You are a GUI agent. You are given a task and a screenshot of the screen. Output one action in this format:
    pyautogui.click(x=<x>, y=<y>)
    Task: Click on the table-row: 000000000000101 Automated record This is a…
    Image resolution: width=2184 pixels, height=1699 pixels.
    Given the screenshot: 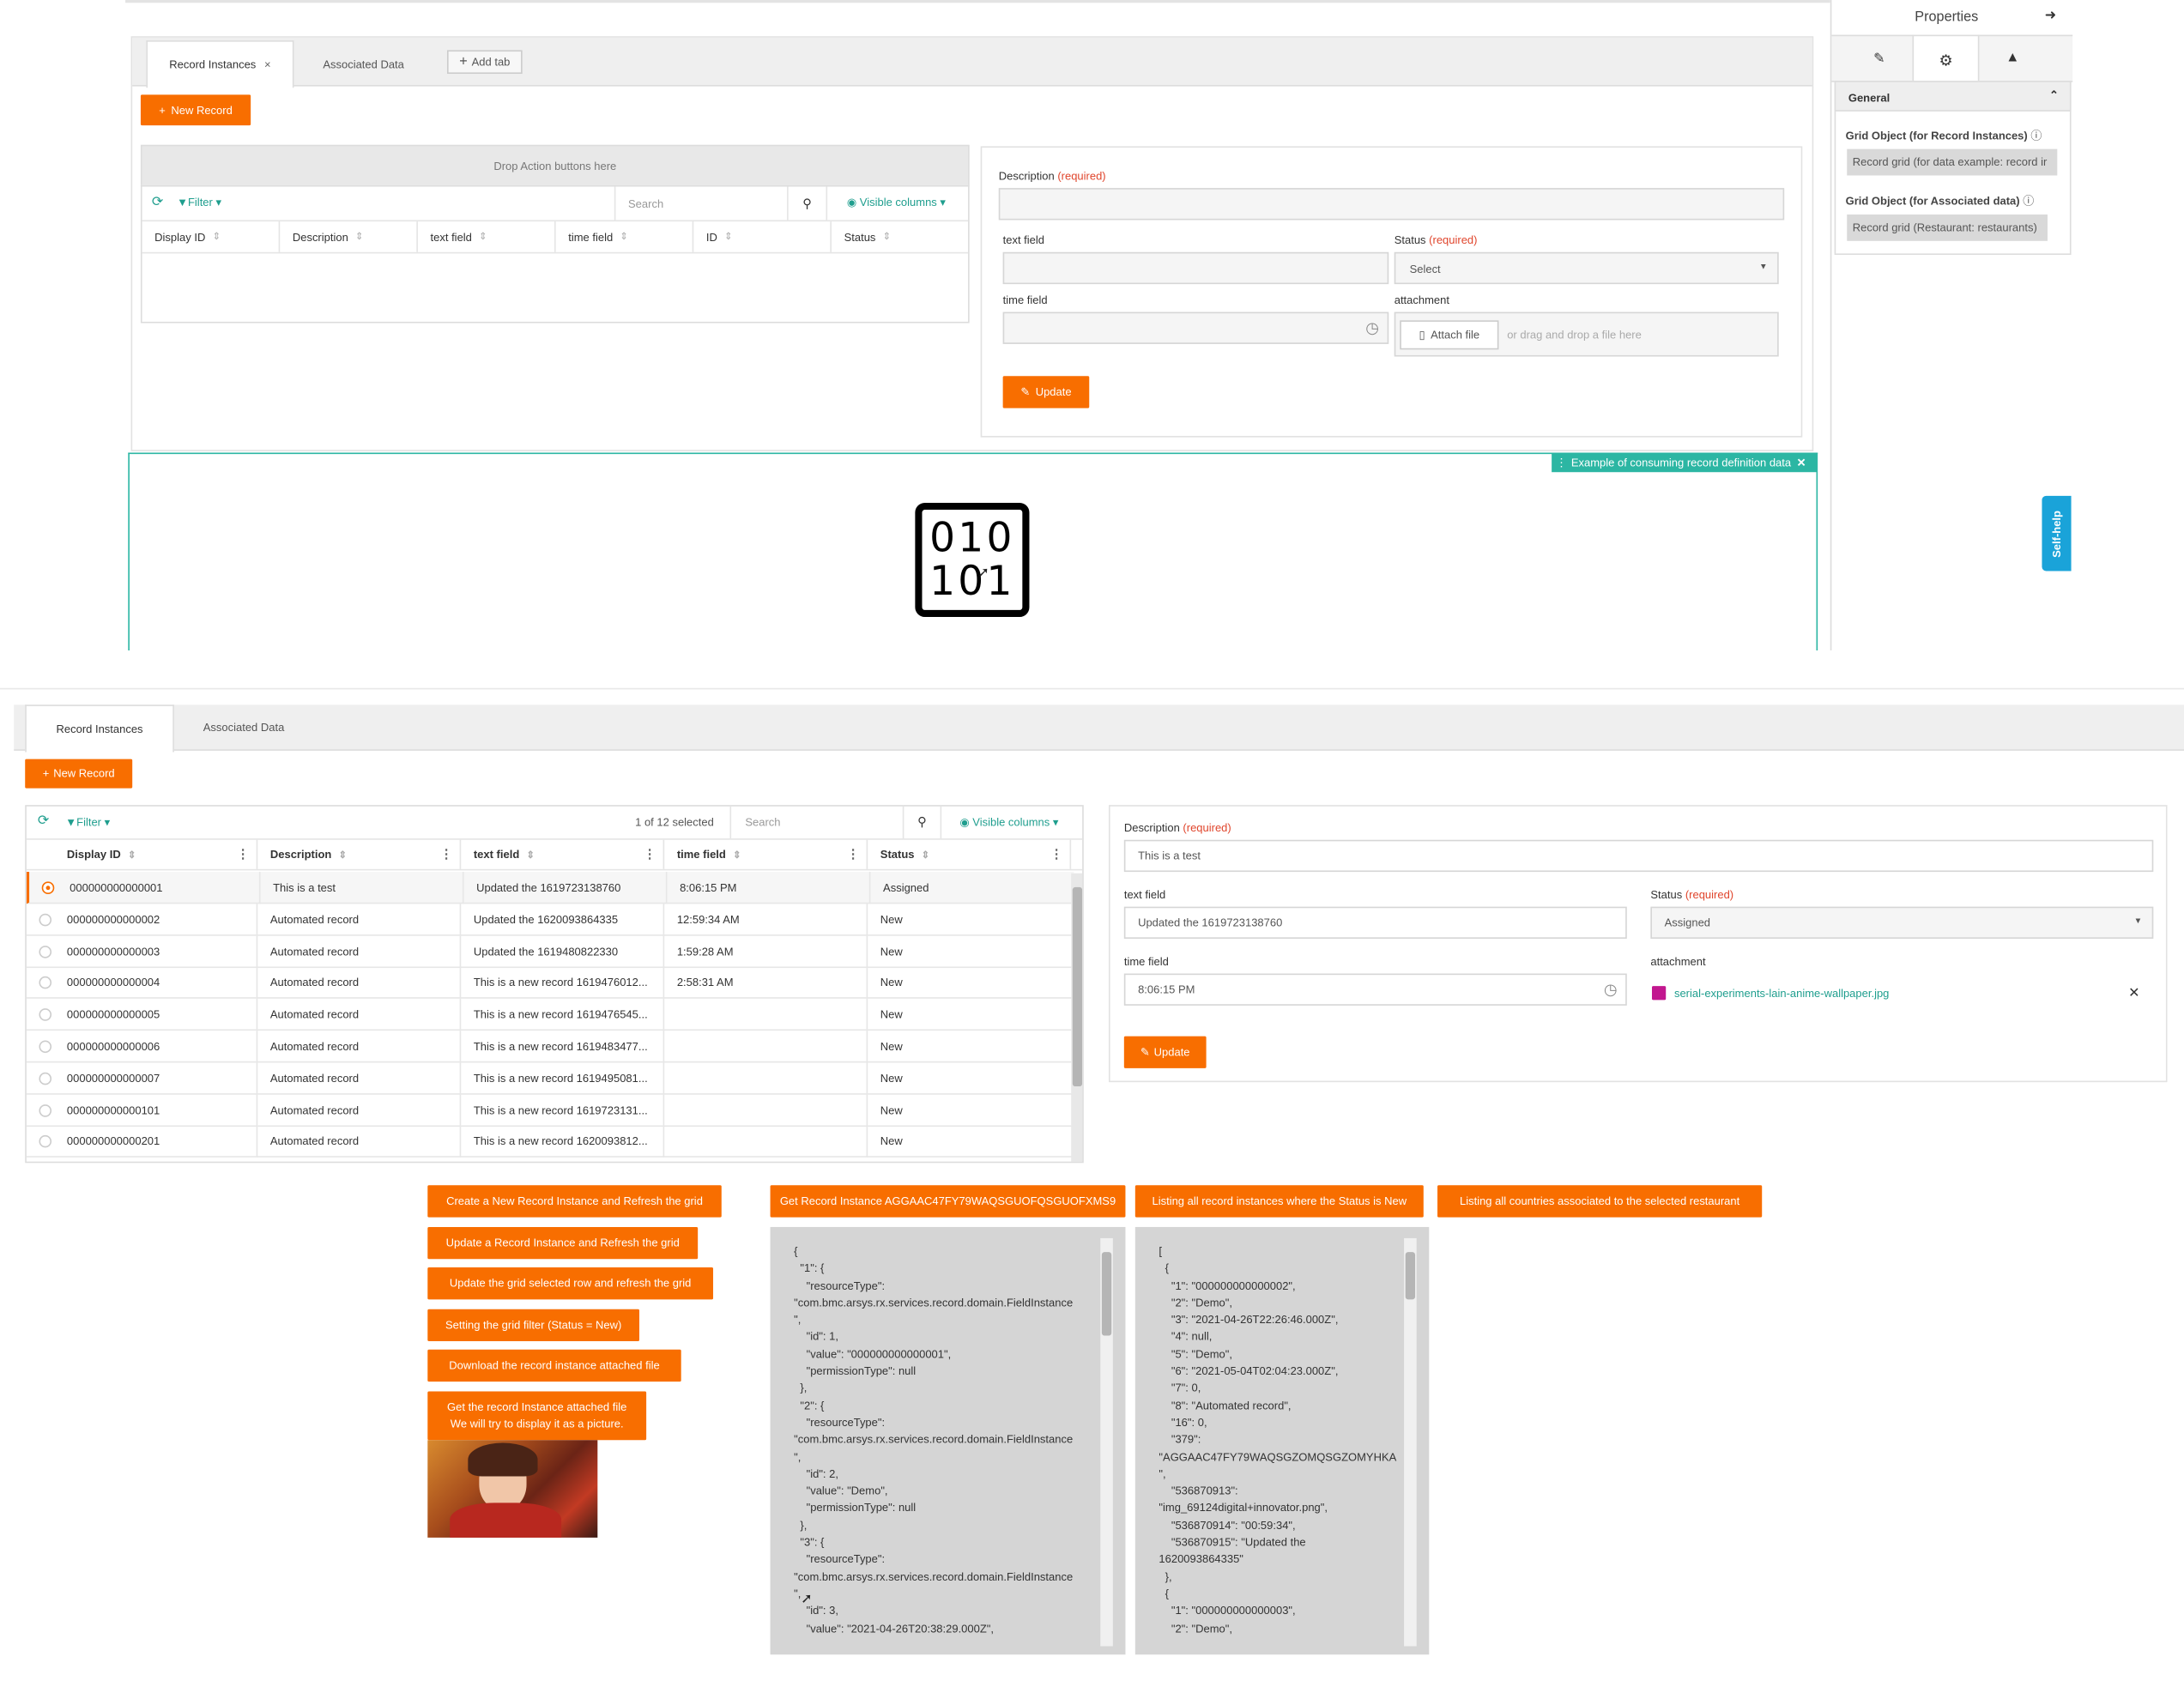 What is the action you would take?
    pyautogui.click(x=550, y=1110)
    